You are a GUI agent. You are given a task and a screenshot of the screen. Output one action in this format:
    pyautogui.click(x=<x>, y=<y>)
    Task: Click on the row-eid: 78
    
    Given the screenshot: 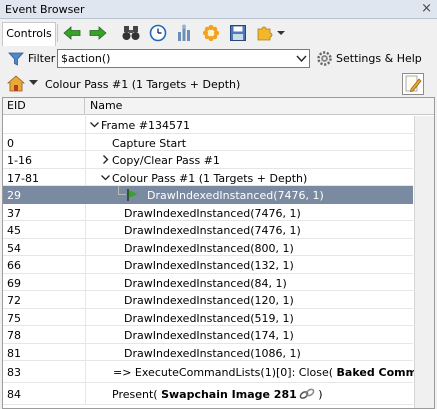 What is the action you would take?
    pyautogui.click(x=14, y=335)
    